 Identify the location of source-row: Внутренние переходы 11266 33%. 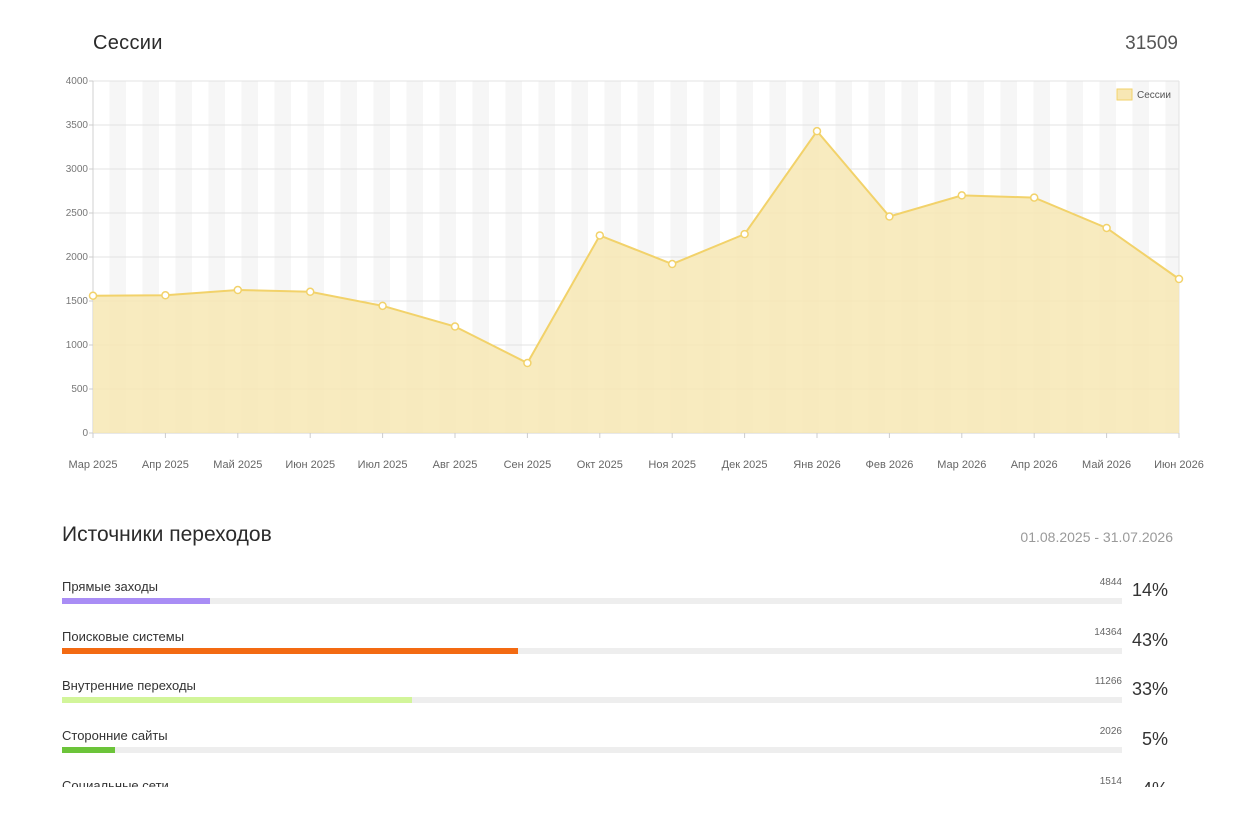
(622, 701).